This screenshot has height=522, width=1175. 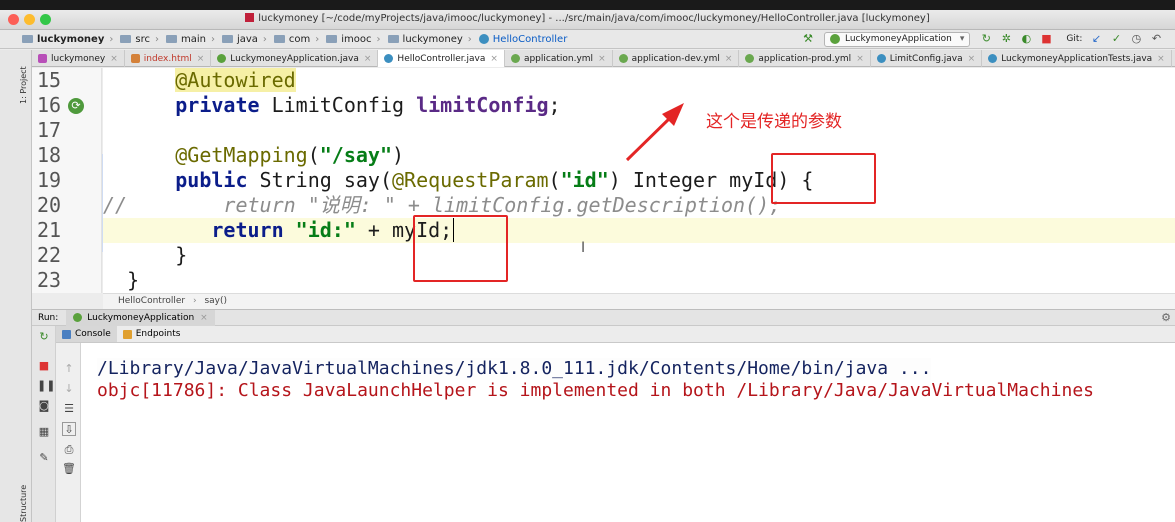 What do you see at coordinates (140, 317) in the screenshot?
I see `run-tab-luckymoneyapplication: LuckymoneyApplication ×` at bounding box center [140, 317].